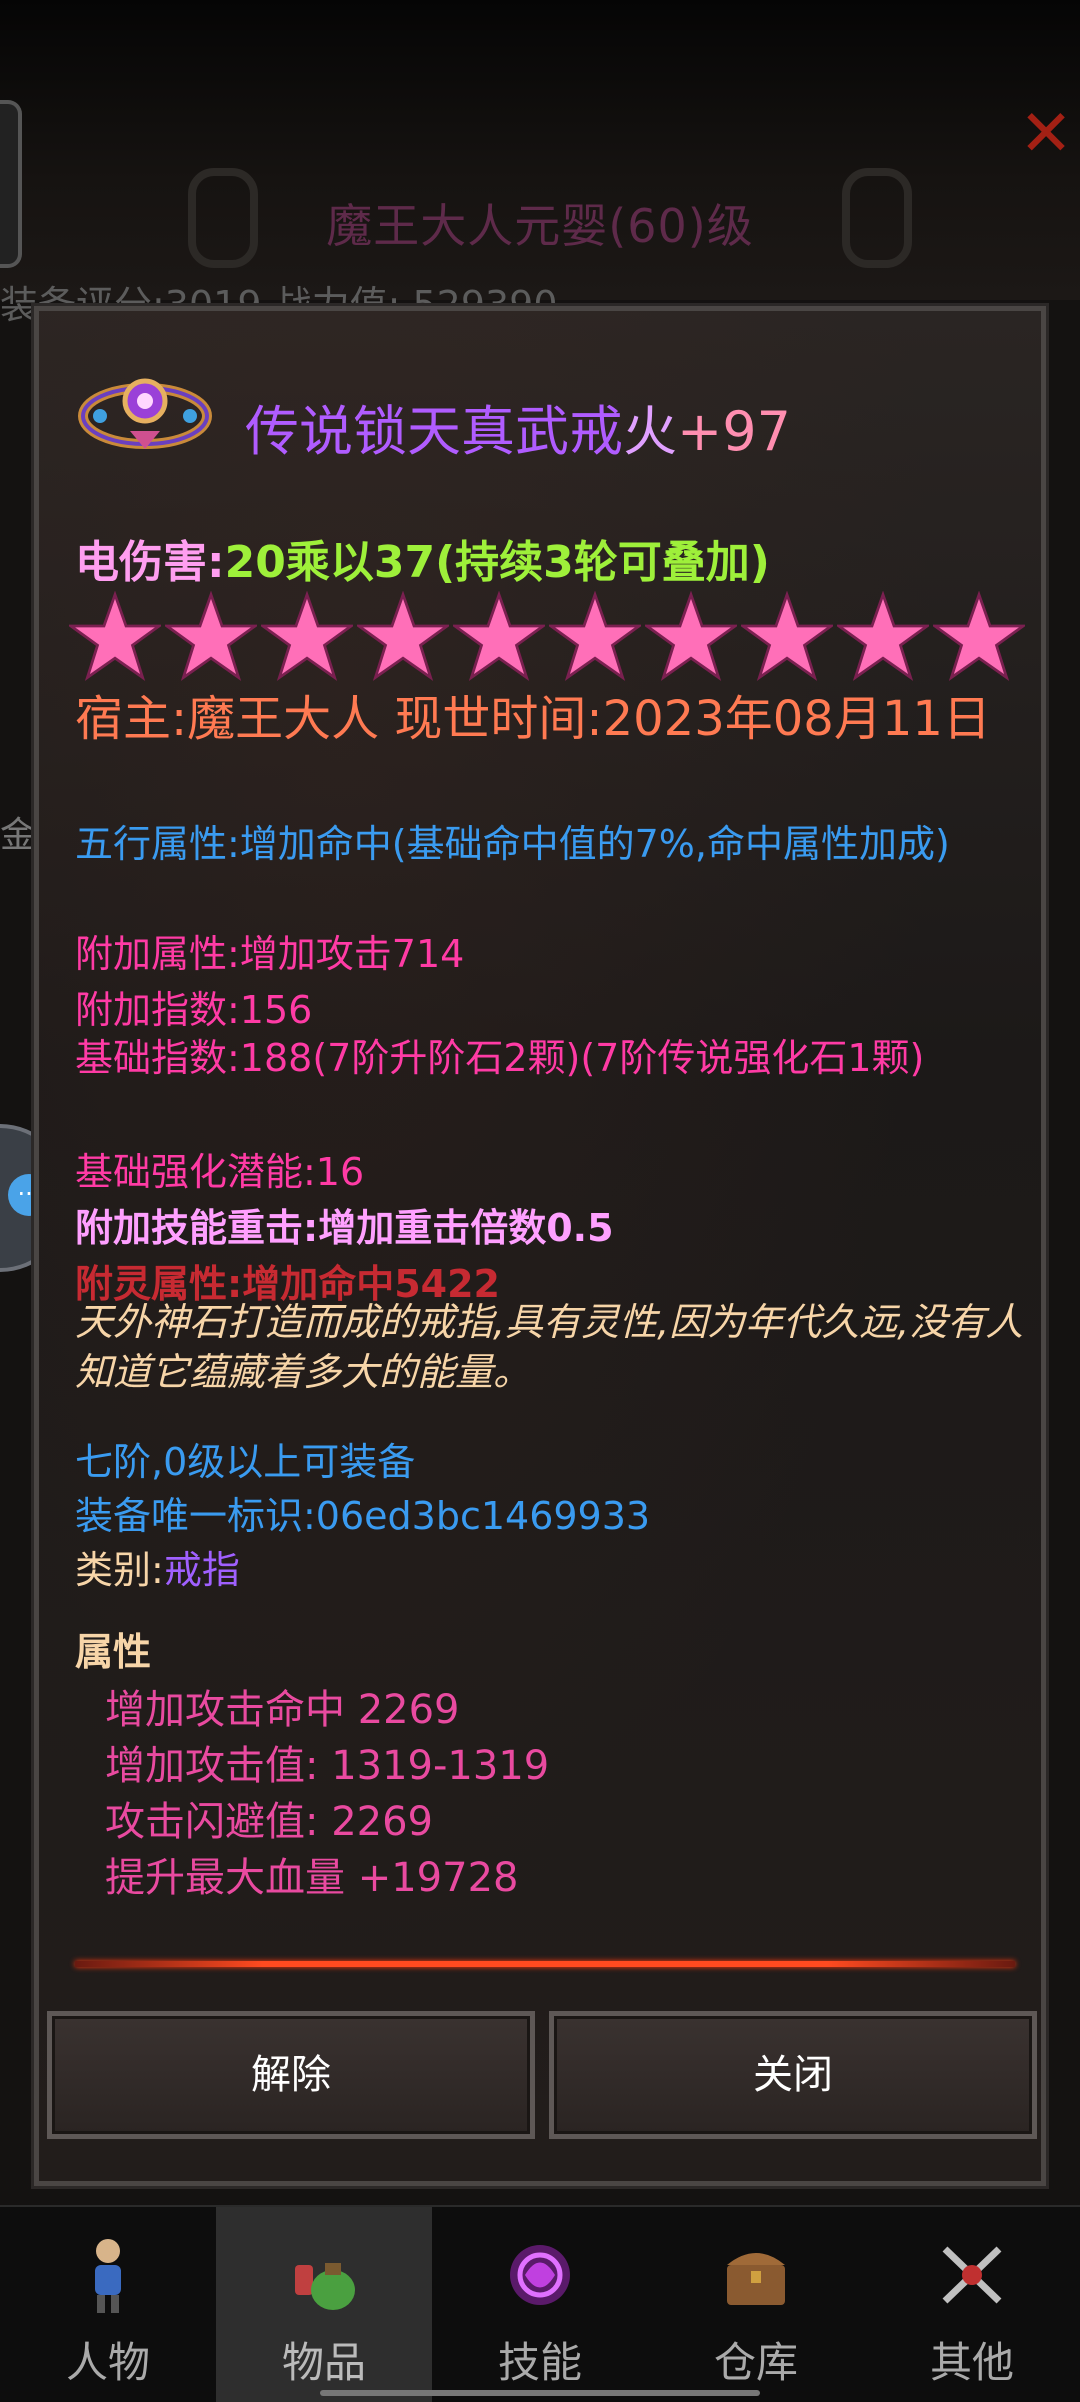 Image resolution: width=1080 pixels, height=2402 pixels. Describe the element at coordinates (971, 2362) in the screenshot. I see `tab-label: 其他` at that location.